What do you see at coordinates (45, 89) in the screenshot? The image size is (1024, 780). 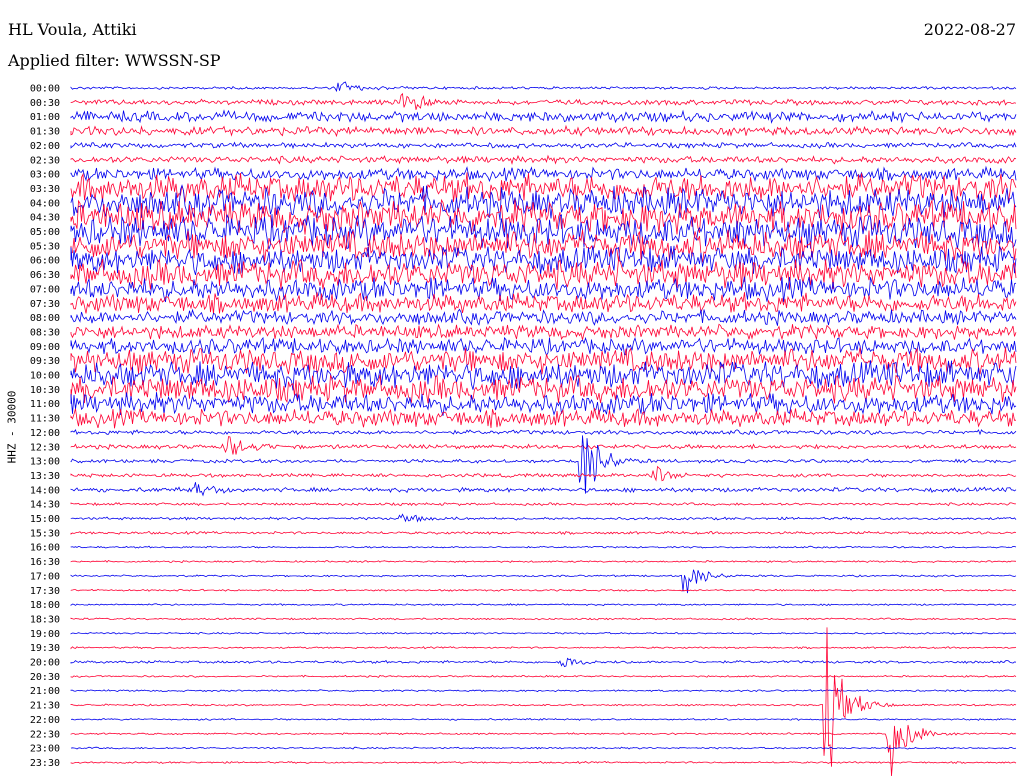 I see `row-time-label: 00:00` at bounding box center [45, 89].